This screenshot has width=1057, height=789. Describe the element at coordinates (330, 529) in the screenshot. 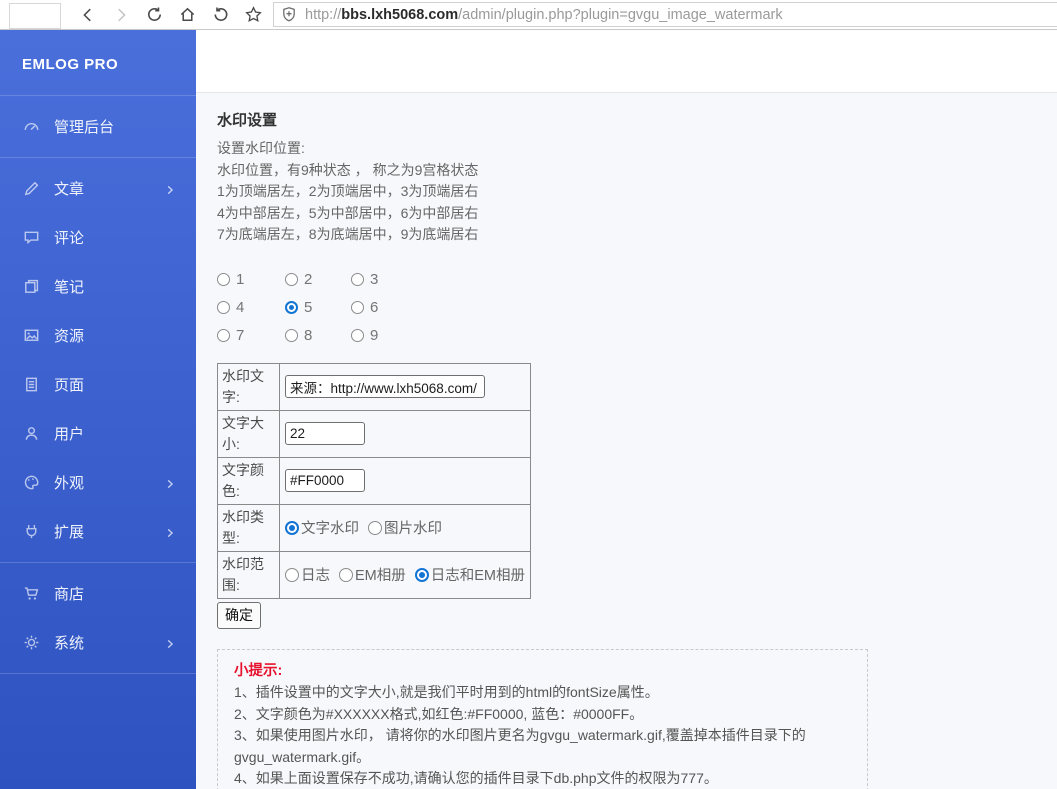

I see `radio-option-label: 文字水印` at that location.